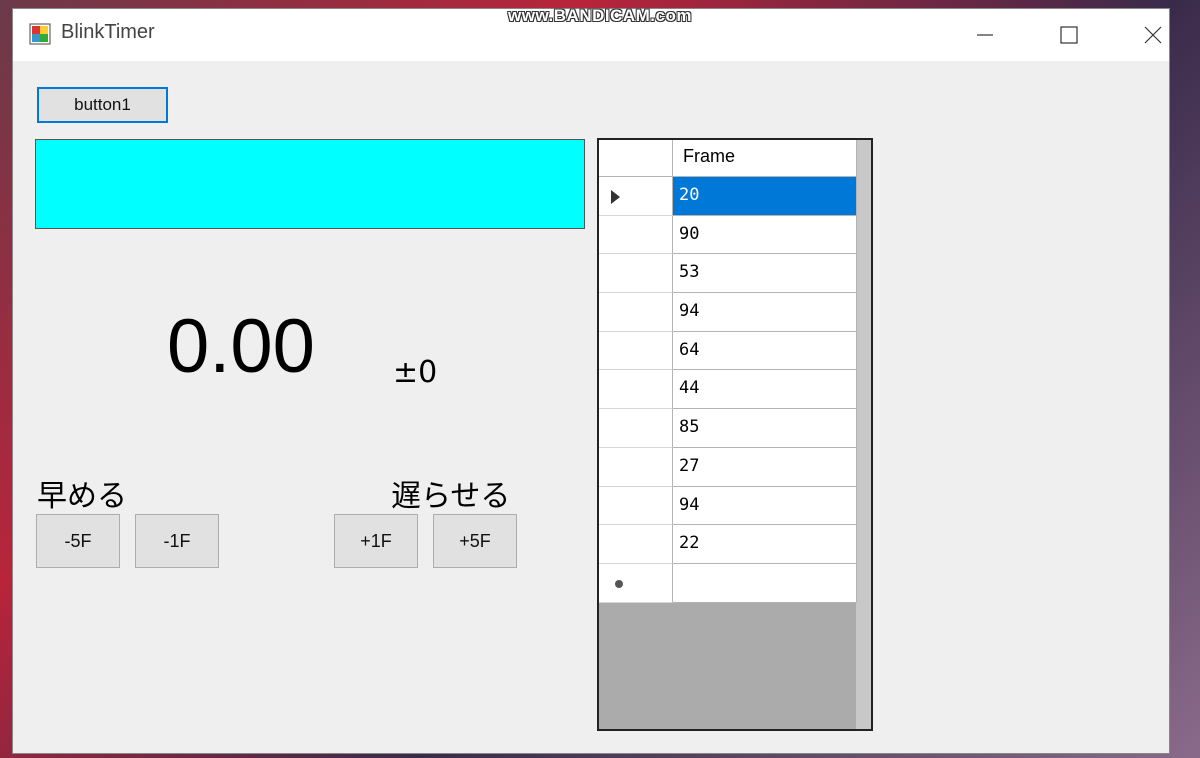 Image resolution: width=1200 pixels, height=758 pixels. What do you see at coordinates (765, 158) in the screenshot?
I see `column-header-frame: Frame` at bounding box center [765, 158].